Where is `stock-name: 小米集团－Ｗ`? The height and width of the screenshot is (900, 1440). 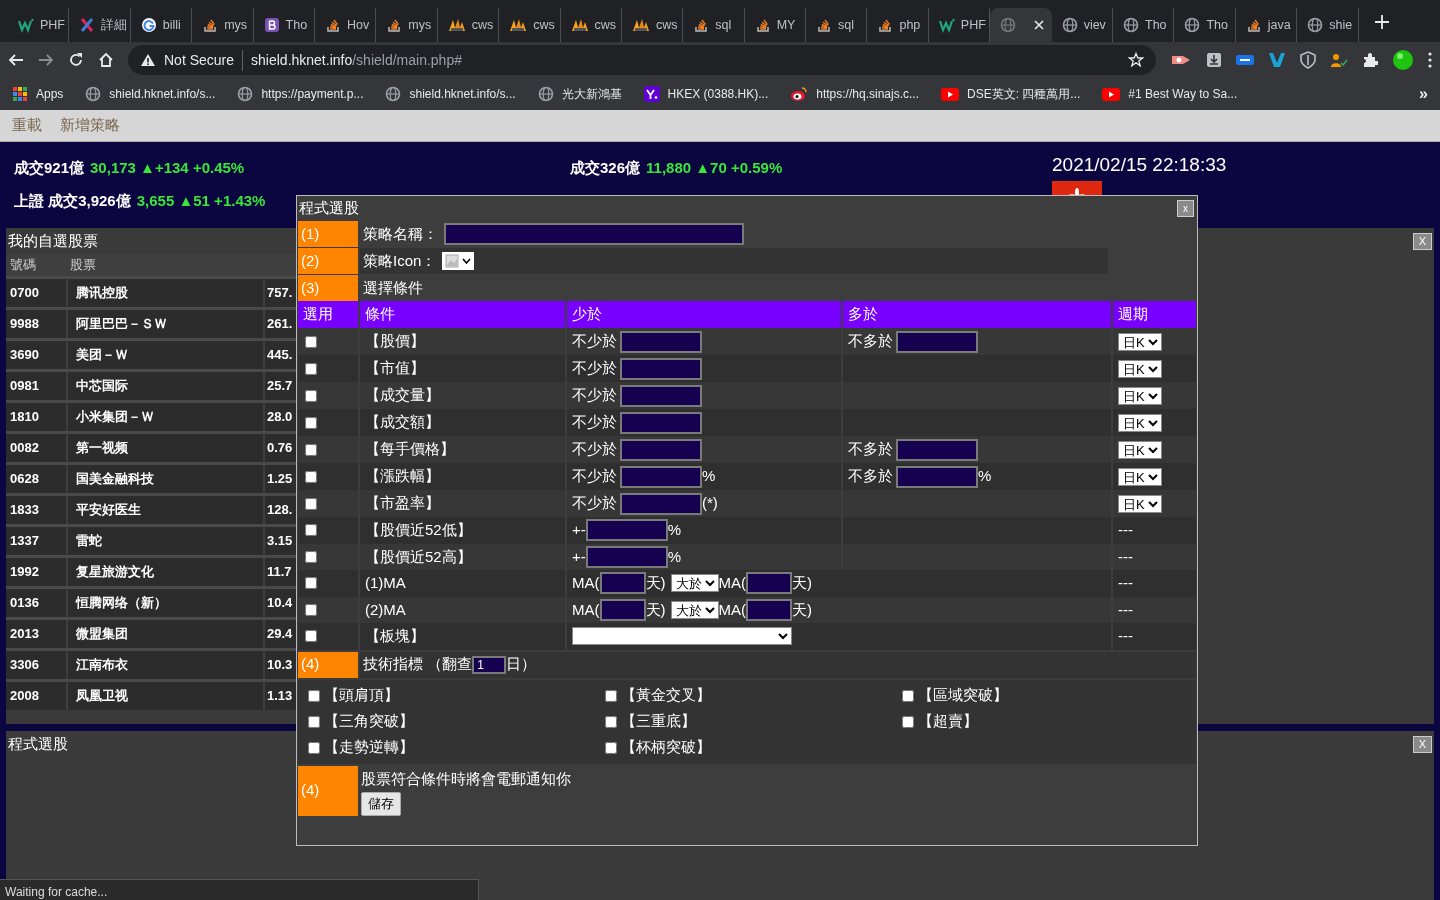
stock-name: 小米集团－Ｗ is located at coordinates (115, 417).